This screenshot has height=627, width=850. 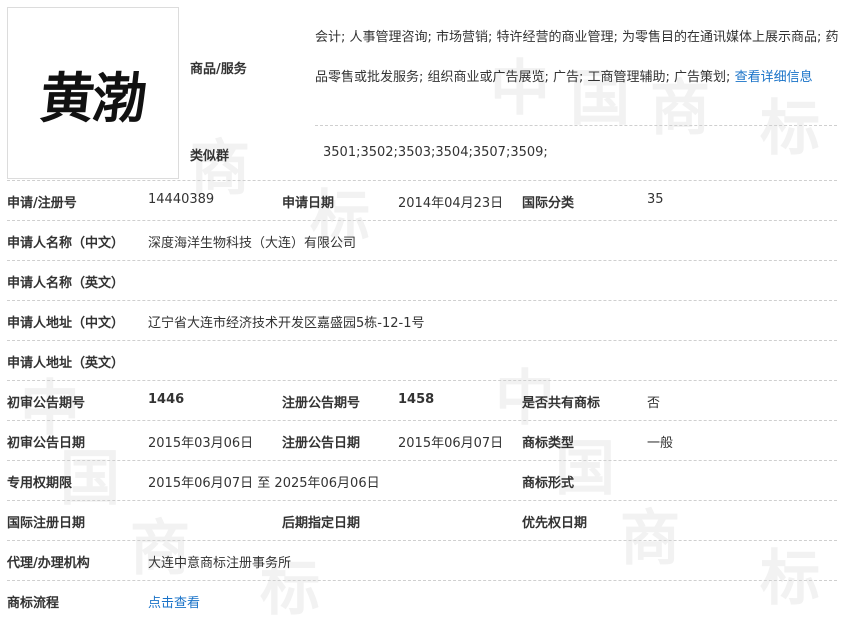 I want to click on row-address-en: 申请人地址（英文）, so click(x=422, y=360).